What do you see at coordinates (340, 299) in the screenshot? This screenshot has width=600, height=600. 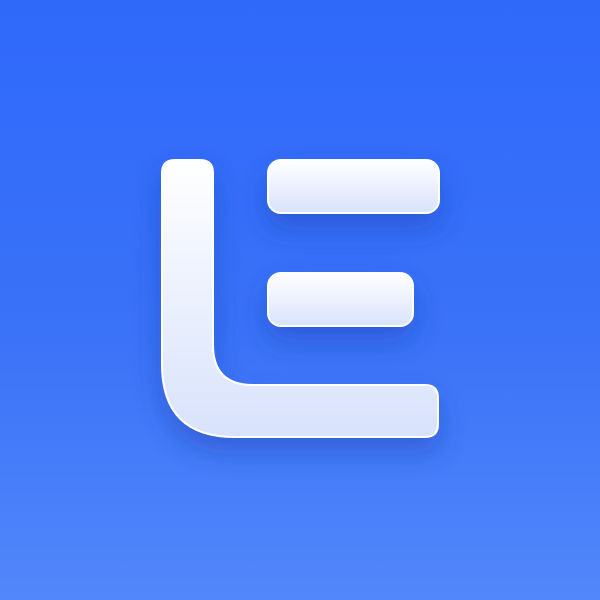 I see `logo-middle-bar` at bounding box center [340, 299].